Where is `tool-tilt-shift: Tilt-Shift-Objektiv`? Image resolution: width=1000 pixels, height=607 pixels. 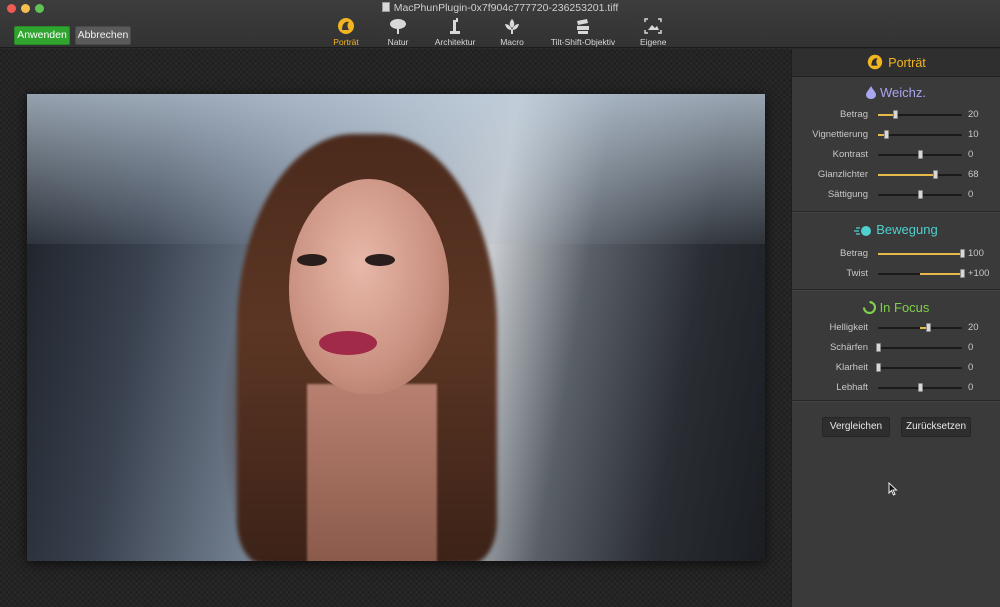 tool-tilt-shift: Tilt-Shift-Objektiv is located at coordinates (583, 32).